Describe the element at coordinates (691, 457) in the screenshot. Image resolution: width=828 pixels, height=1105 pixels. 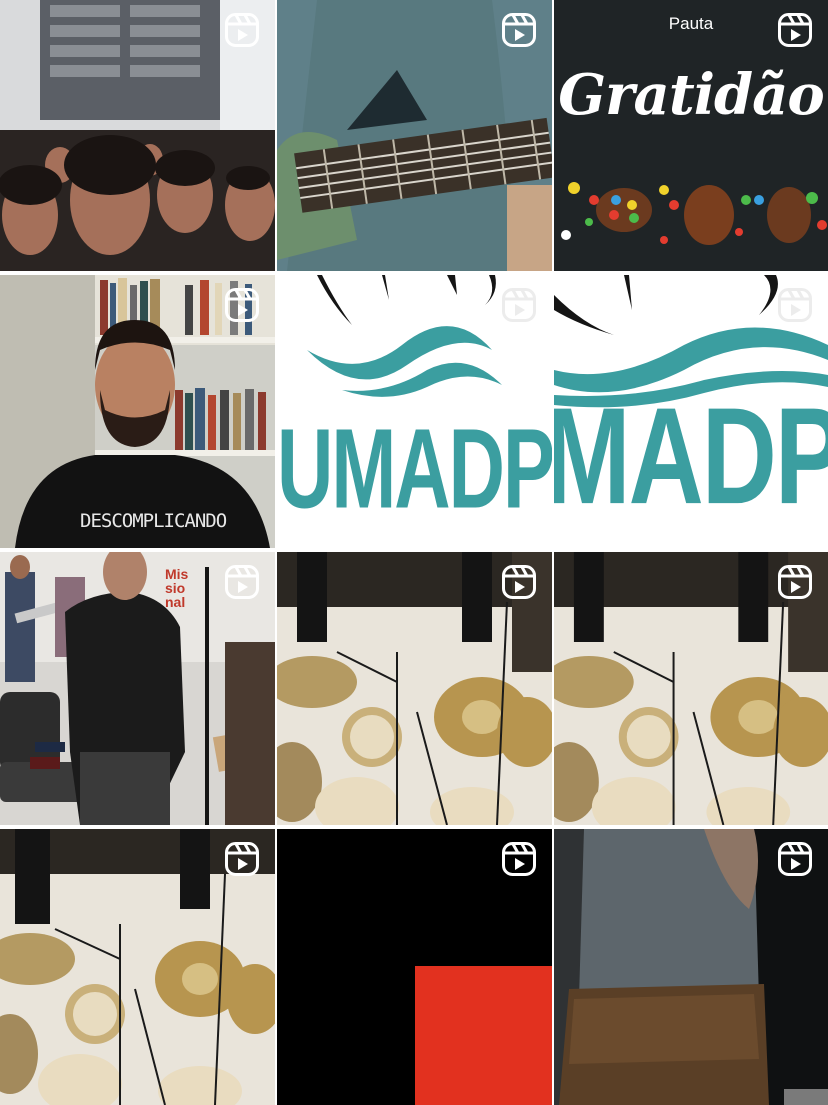
I see `logo-text: MADPH` at that location.